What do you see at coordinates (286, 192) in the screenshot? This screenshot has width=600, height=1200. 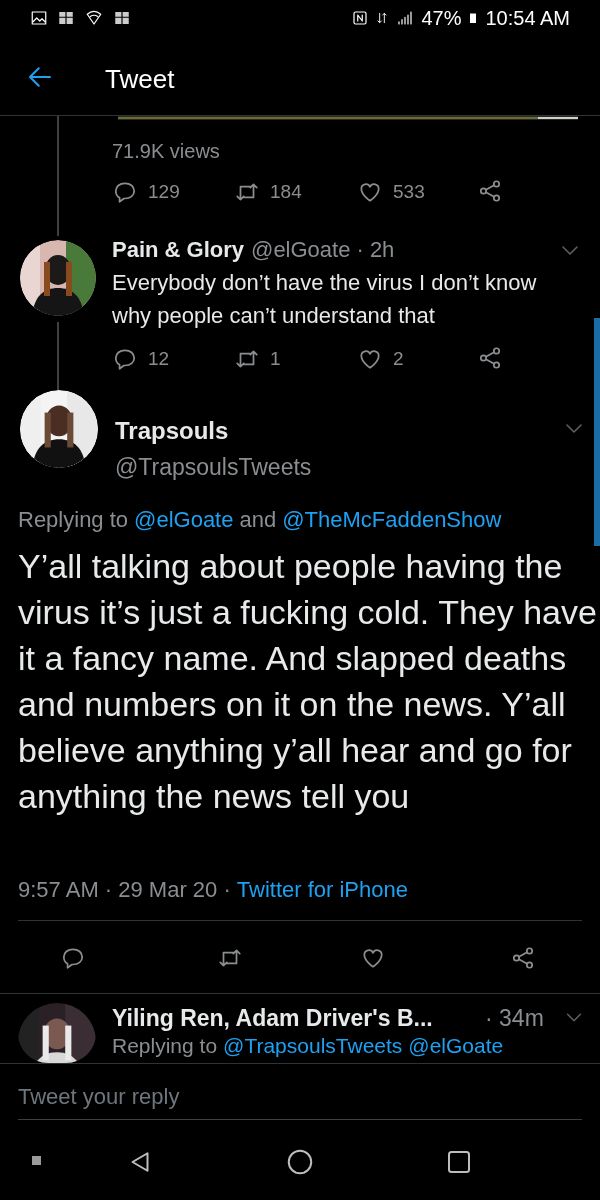 I see `count: 184` at bounding box center [286, 192].